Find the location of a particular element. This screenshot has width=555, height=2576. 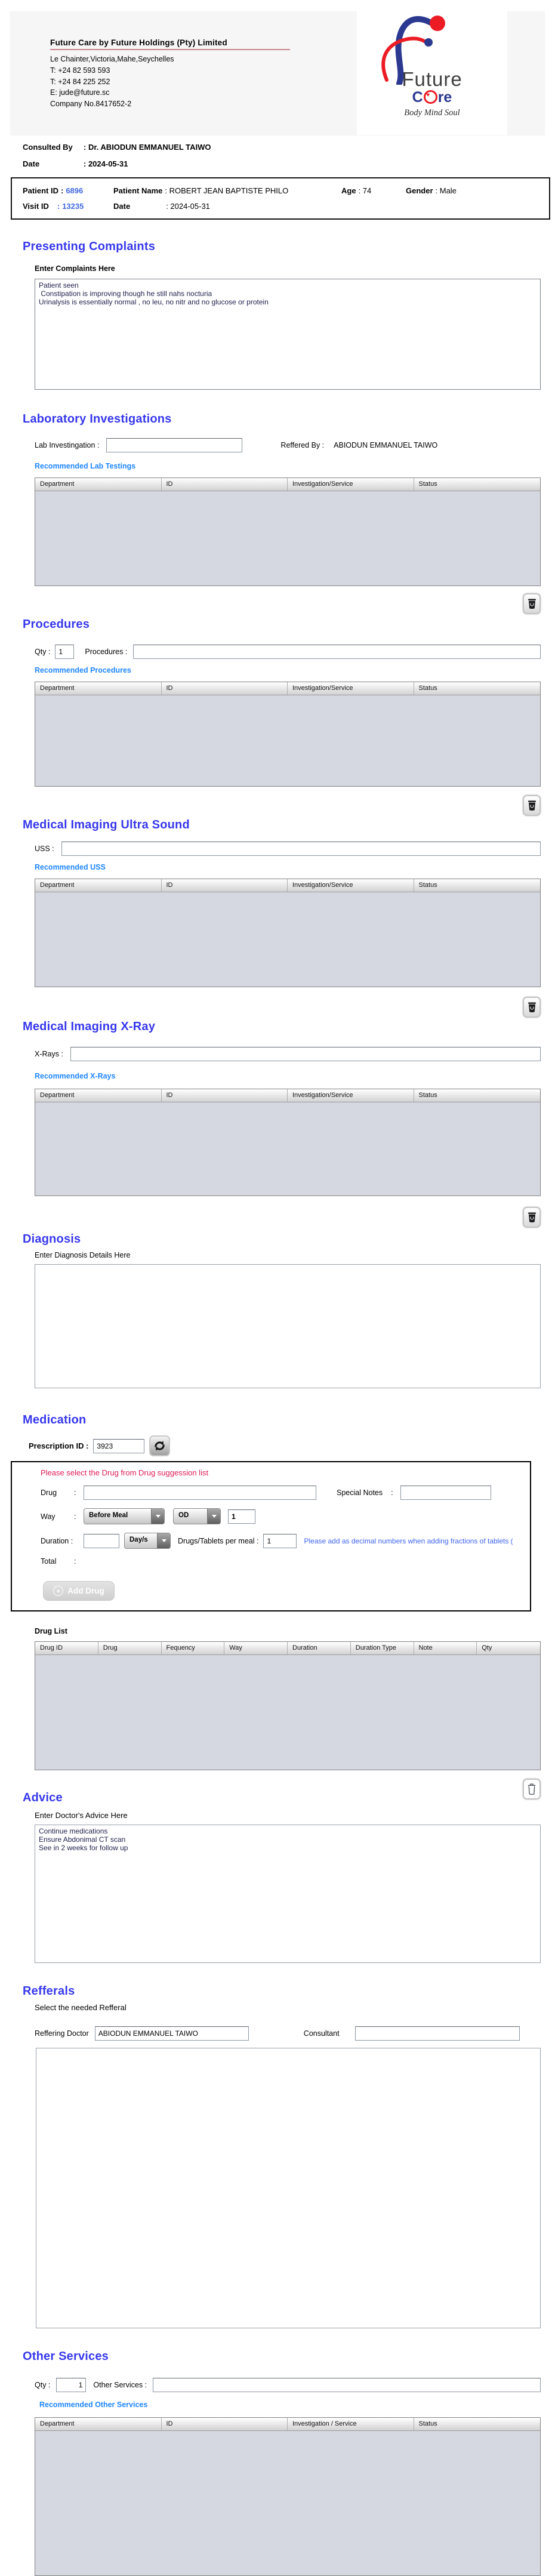

xray-input is located at coordinates (305, 1054).